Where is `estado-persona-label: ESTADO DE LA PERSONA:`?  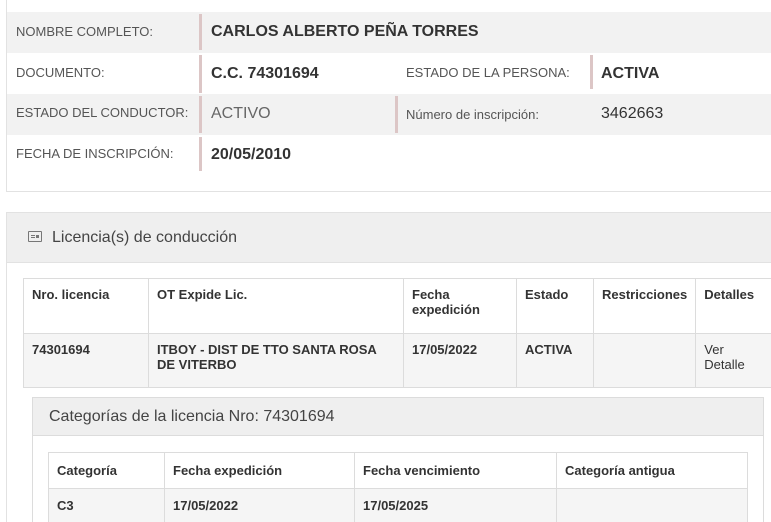 estado-persona-label: ESTADO DE LA PERSONA: is located at coordinates (488, 72).